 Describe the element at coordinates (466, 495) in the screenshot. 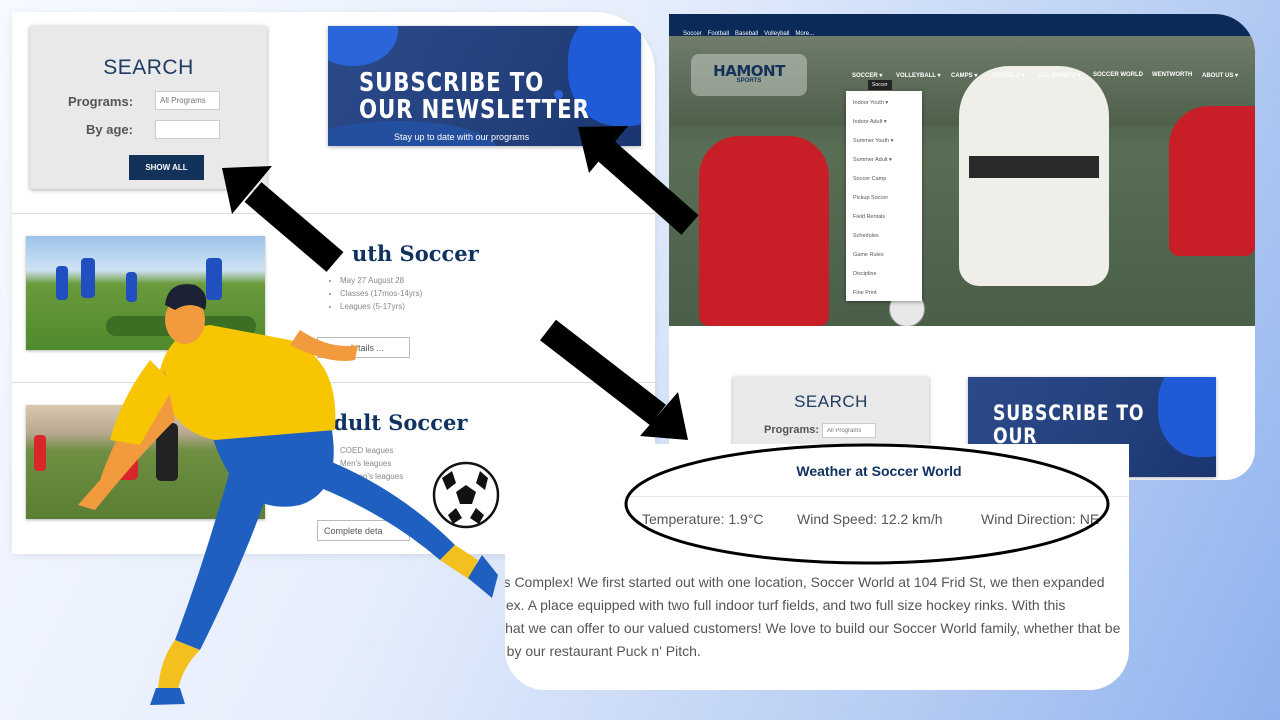

I see `soccer-ball-icon` at that location.